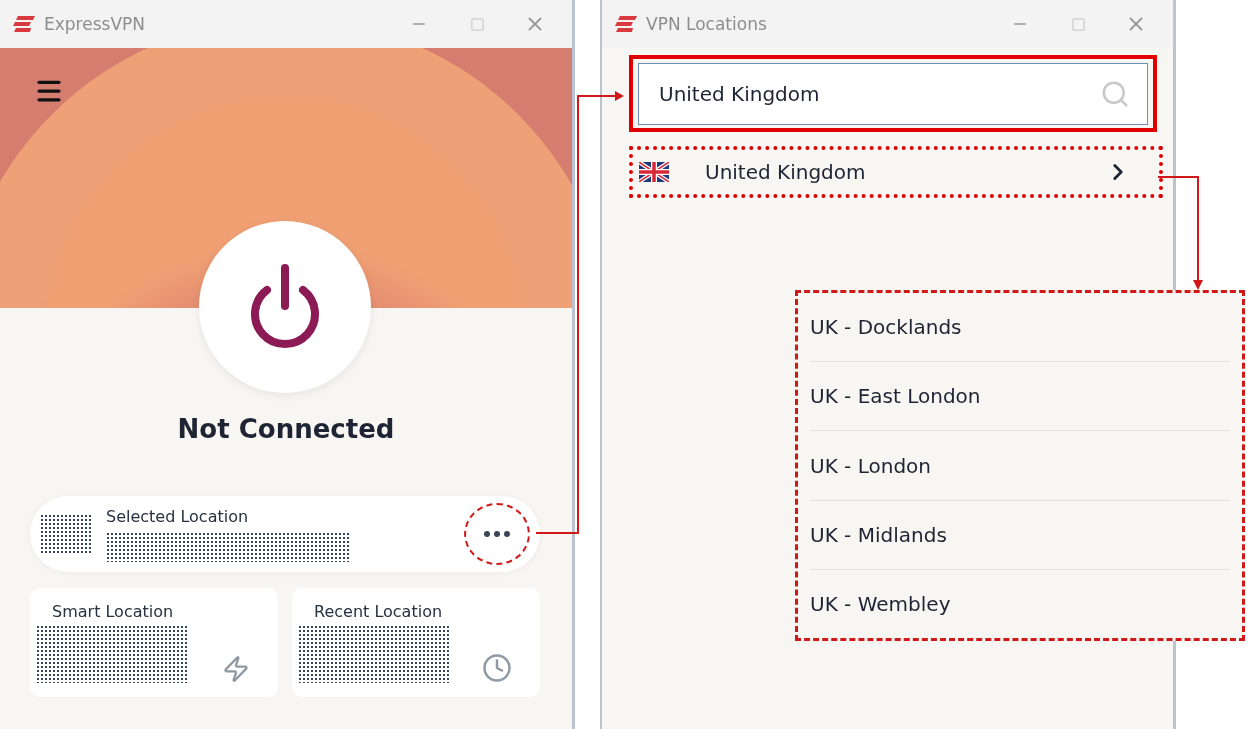 The width and height of the screenshot is (1247, 729). I want to click on search-field: United Kingdom, so click(893, 93).